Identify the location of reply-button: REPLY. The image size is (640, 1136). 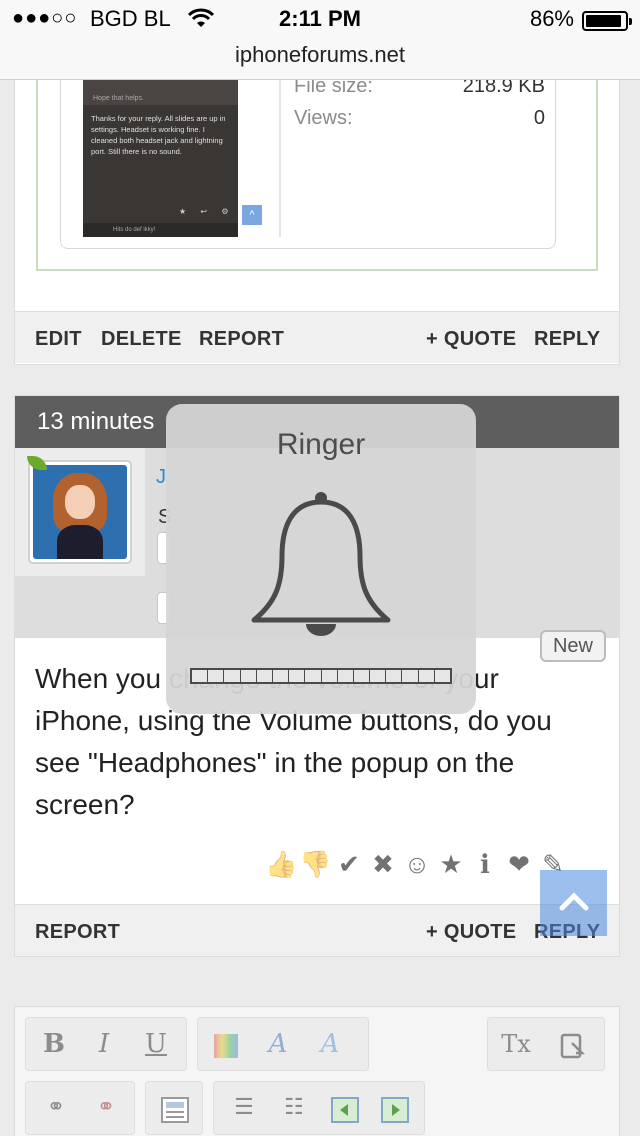
(567, 339).